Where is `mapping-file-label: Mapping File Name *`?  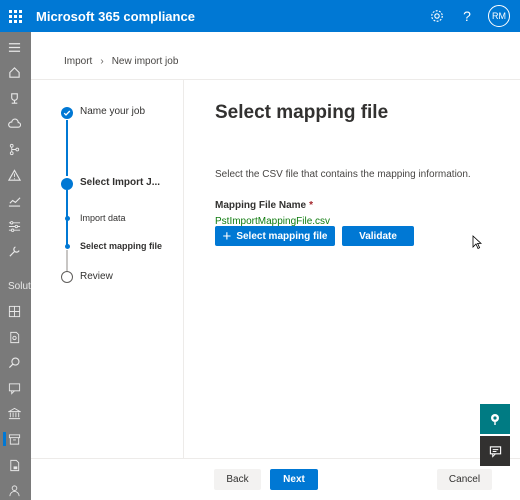 mapping-file-label: Mapping File Name * is located at coordinates (264, 205).